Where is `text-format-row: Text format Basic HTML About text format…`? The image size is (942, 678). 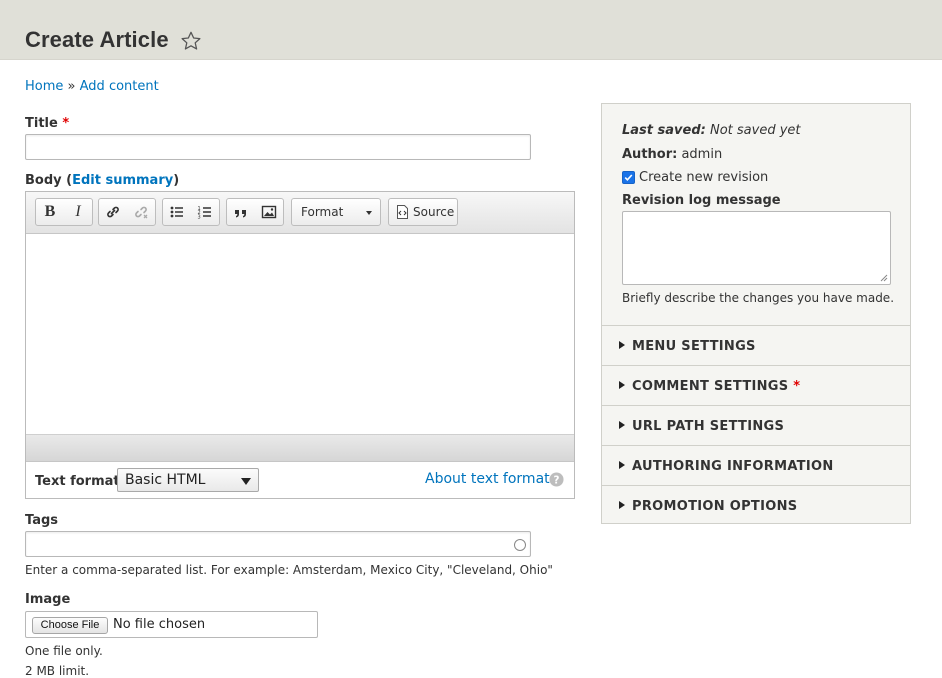
text-format-row: Text format Basic HTML About text format… is located at coordinates (300, 480).